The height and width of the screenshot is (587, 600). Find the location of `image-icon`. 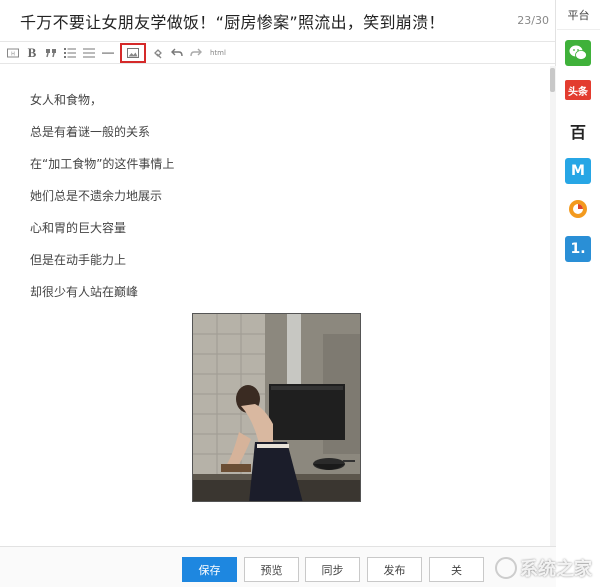

image-icon is located at coordinates (133, 52).